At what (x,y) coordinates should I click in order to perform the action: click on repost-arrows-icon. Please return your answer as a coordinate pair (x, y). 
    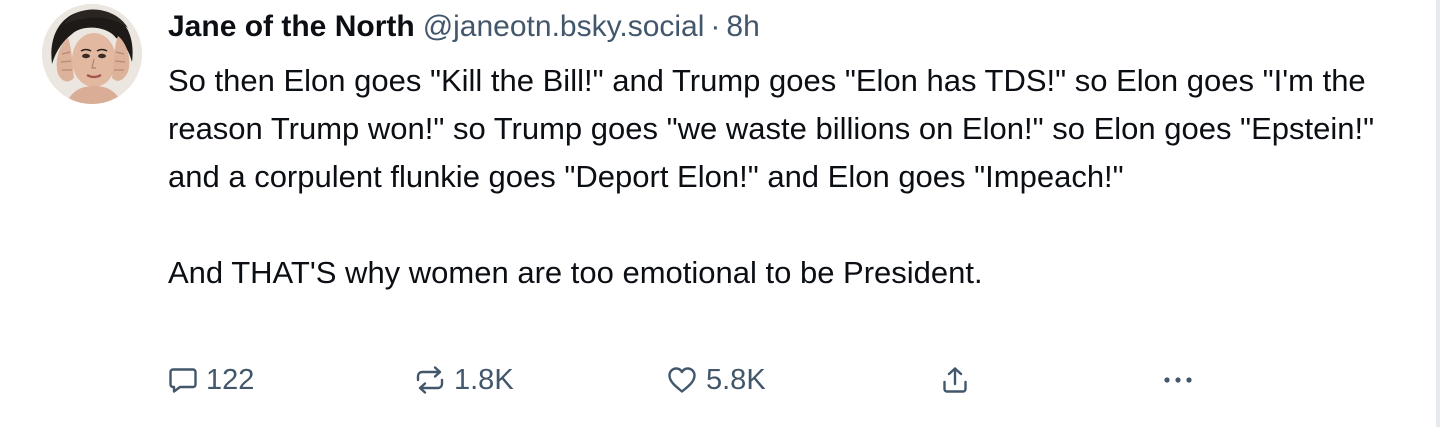
    Looking at the image, I should click on (430, 380).